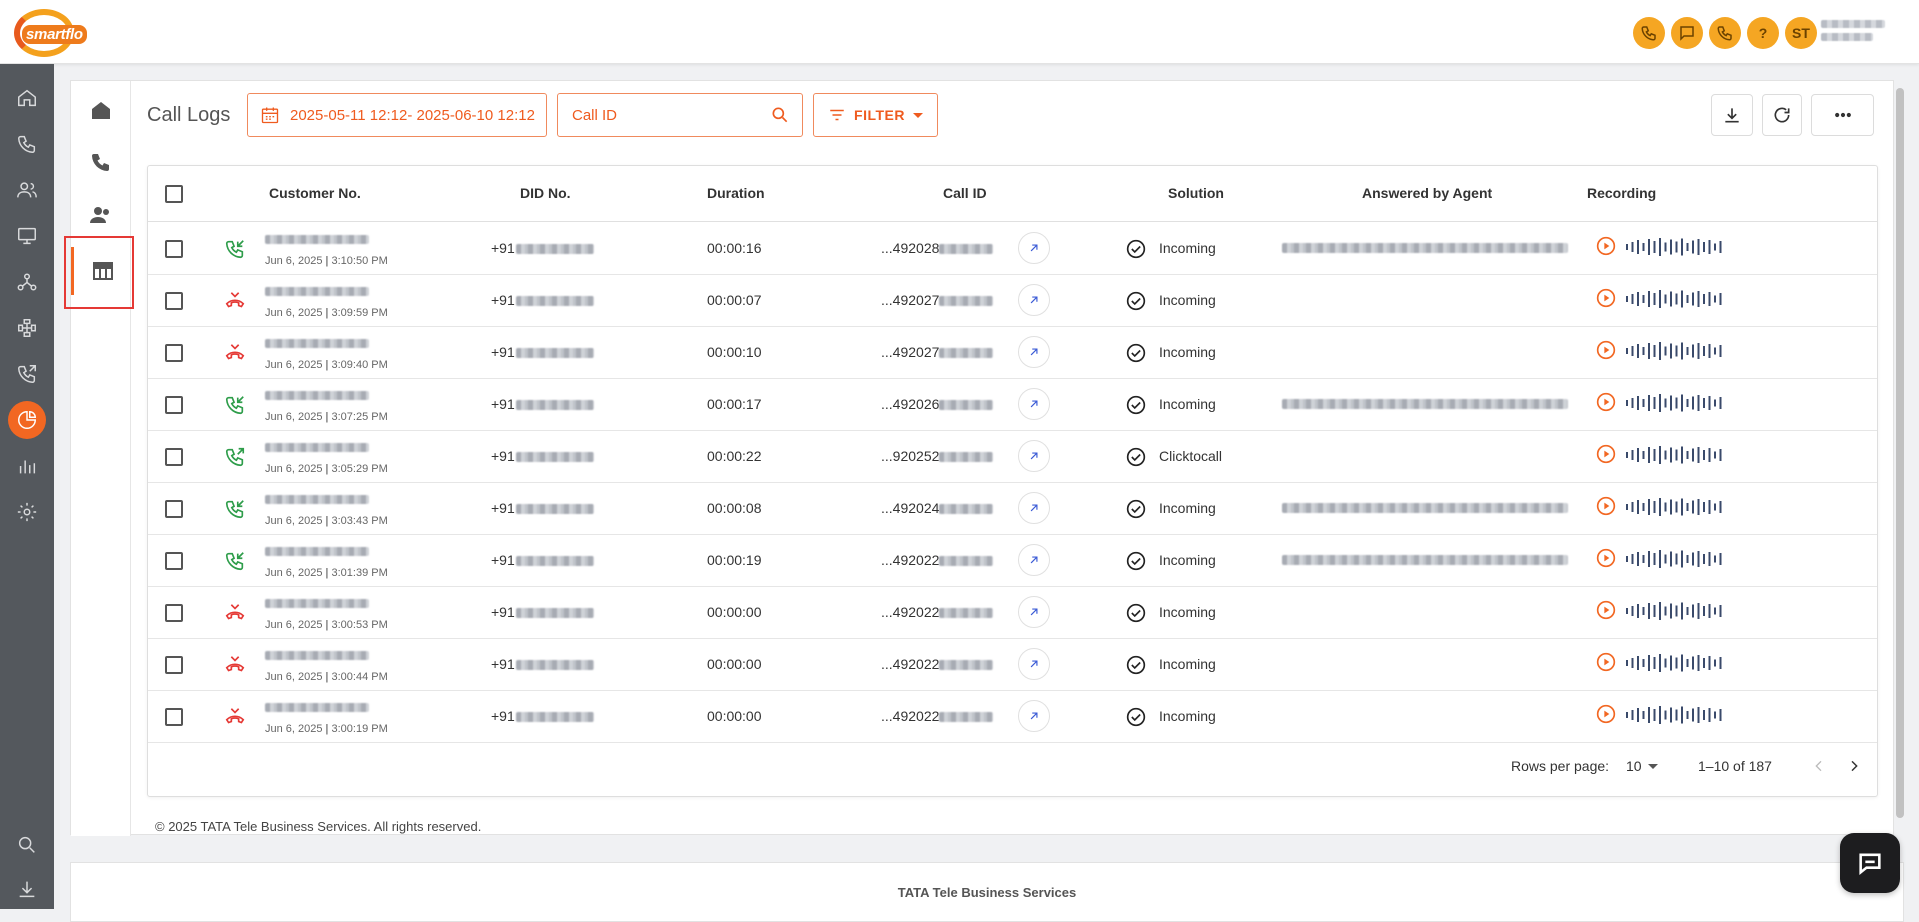 Image resolution: width=1919 pixels, height=922 pixels. Describe the element at coordinates (910, 612) in the screenshot. I see `call-id-prefix: ...492022` at that location.